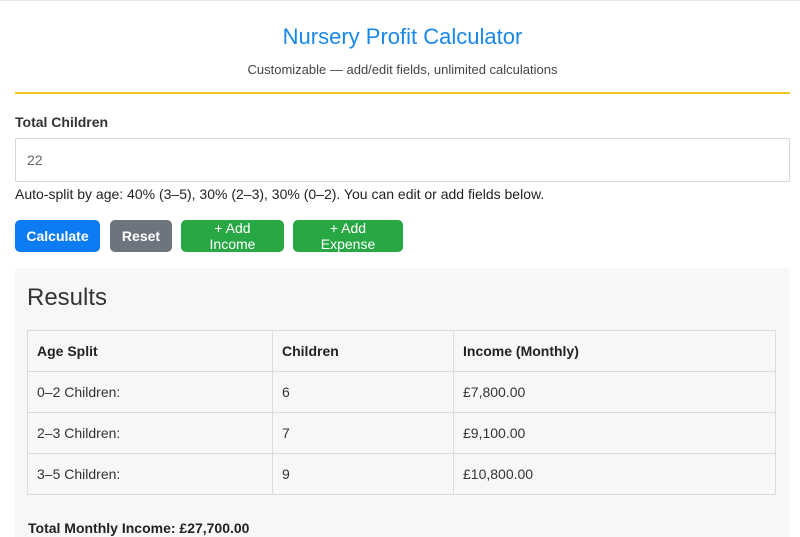 The width and height of the screenshot is (800, 537). I want to click on column-header-income: Income (Monthly), so click(614, 351).